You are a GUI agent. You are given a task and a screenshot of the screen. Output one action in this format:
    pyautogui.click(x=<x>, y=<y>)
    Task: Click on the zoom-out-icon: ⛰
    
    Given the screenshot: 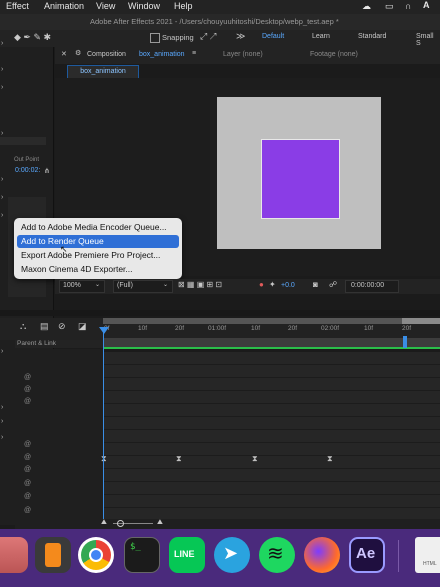 What is the action you would take?
    pyautogui.click(x=104, y=523)
    